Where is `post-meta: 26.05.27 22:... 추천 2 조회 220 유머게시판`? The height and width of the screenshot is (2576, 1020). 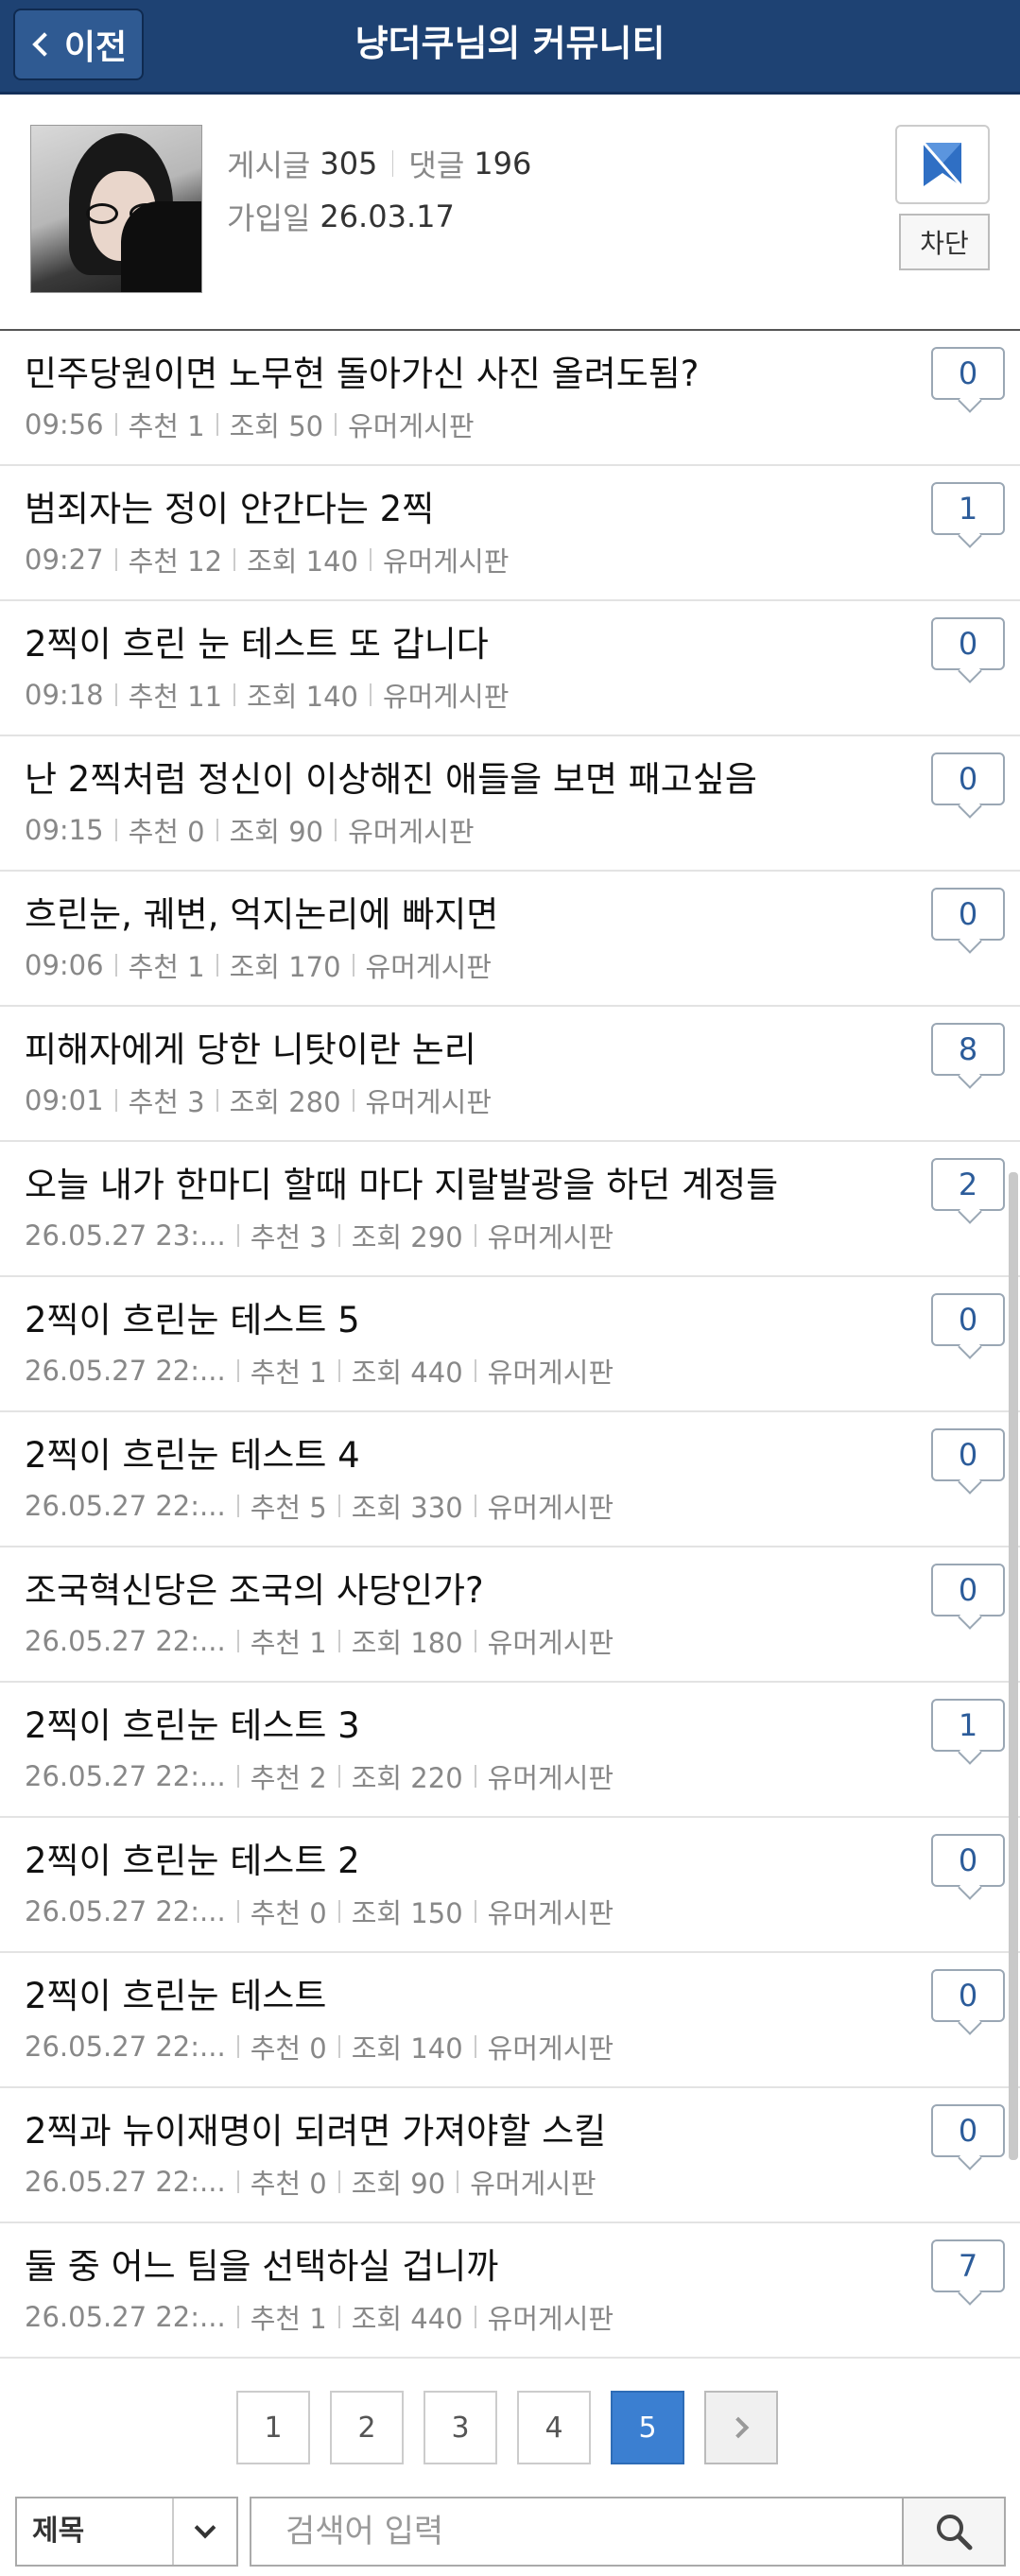 post-meta: 26.05.27 22:... 추천 2 조회 220 유머게시판 is located at coordinates (319, 1776).